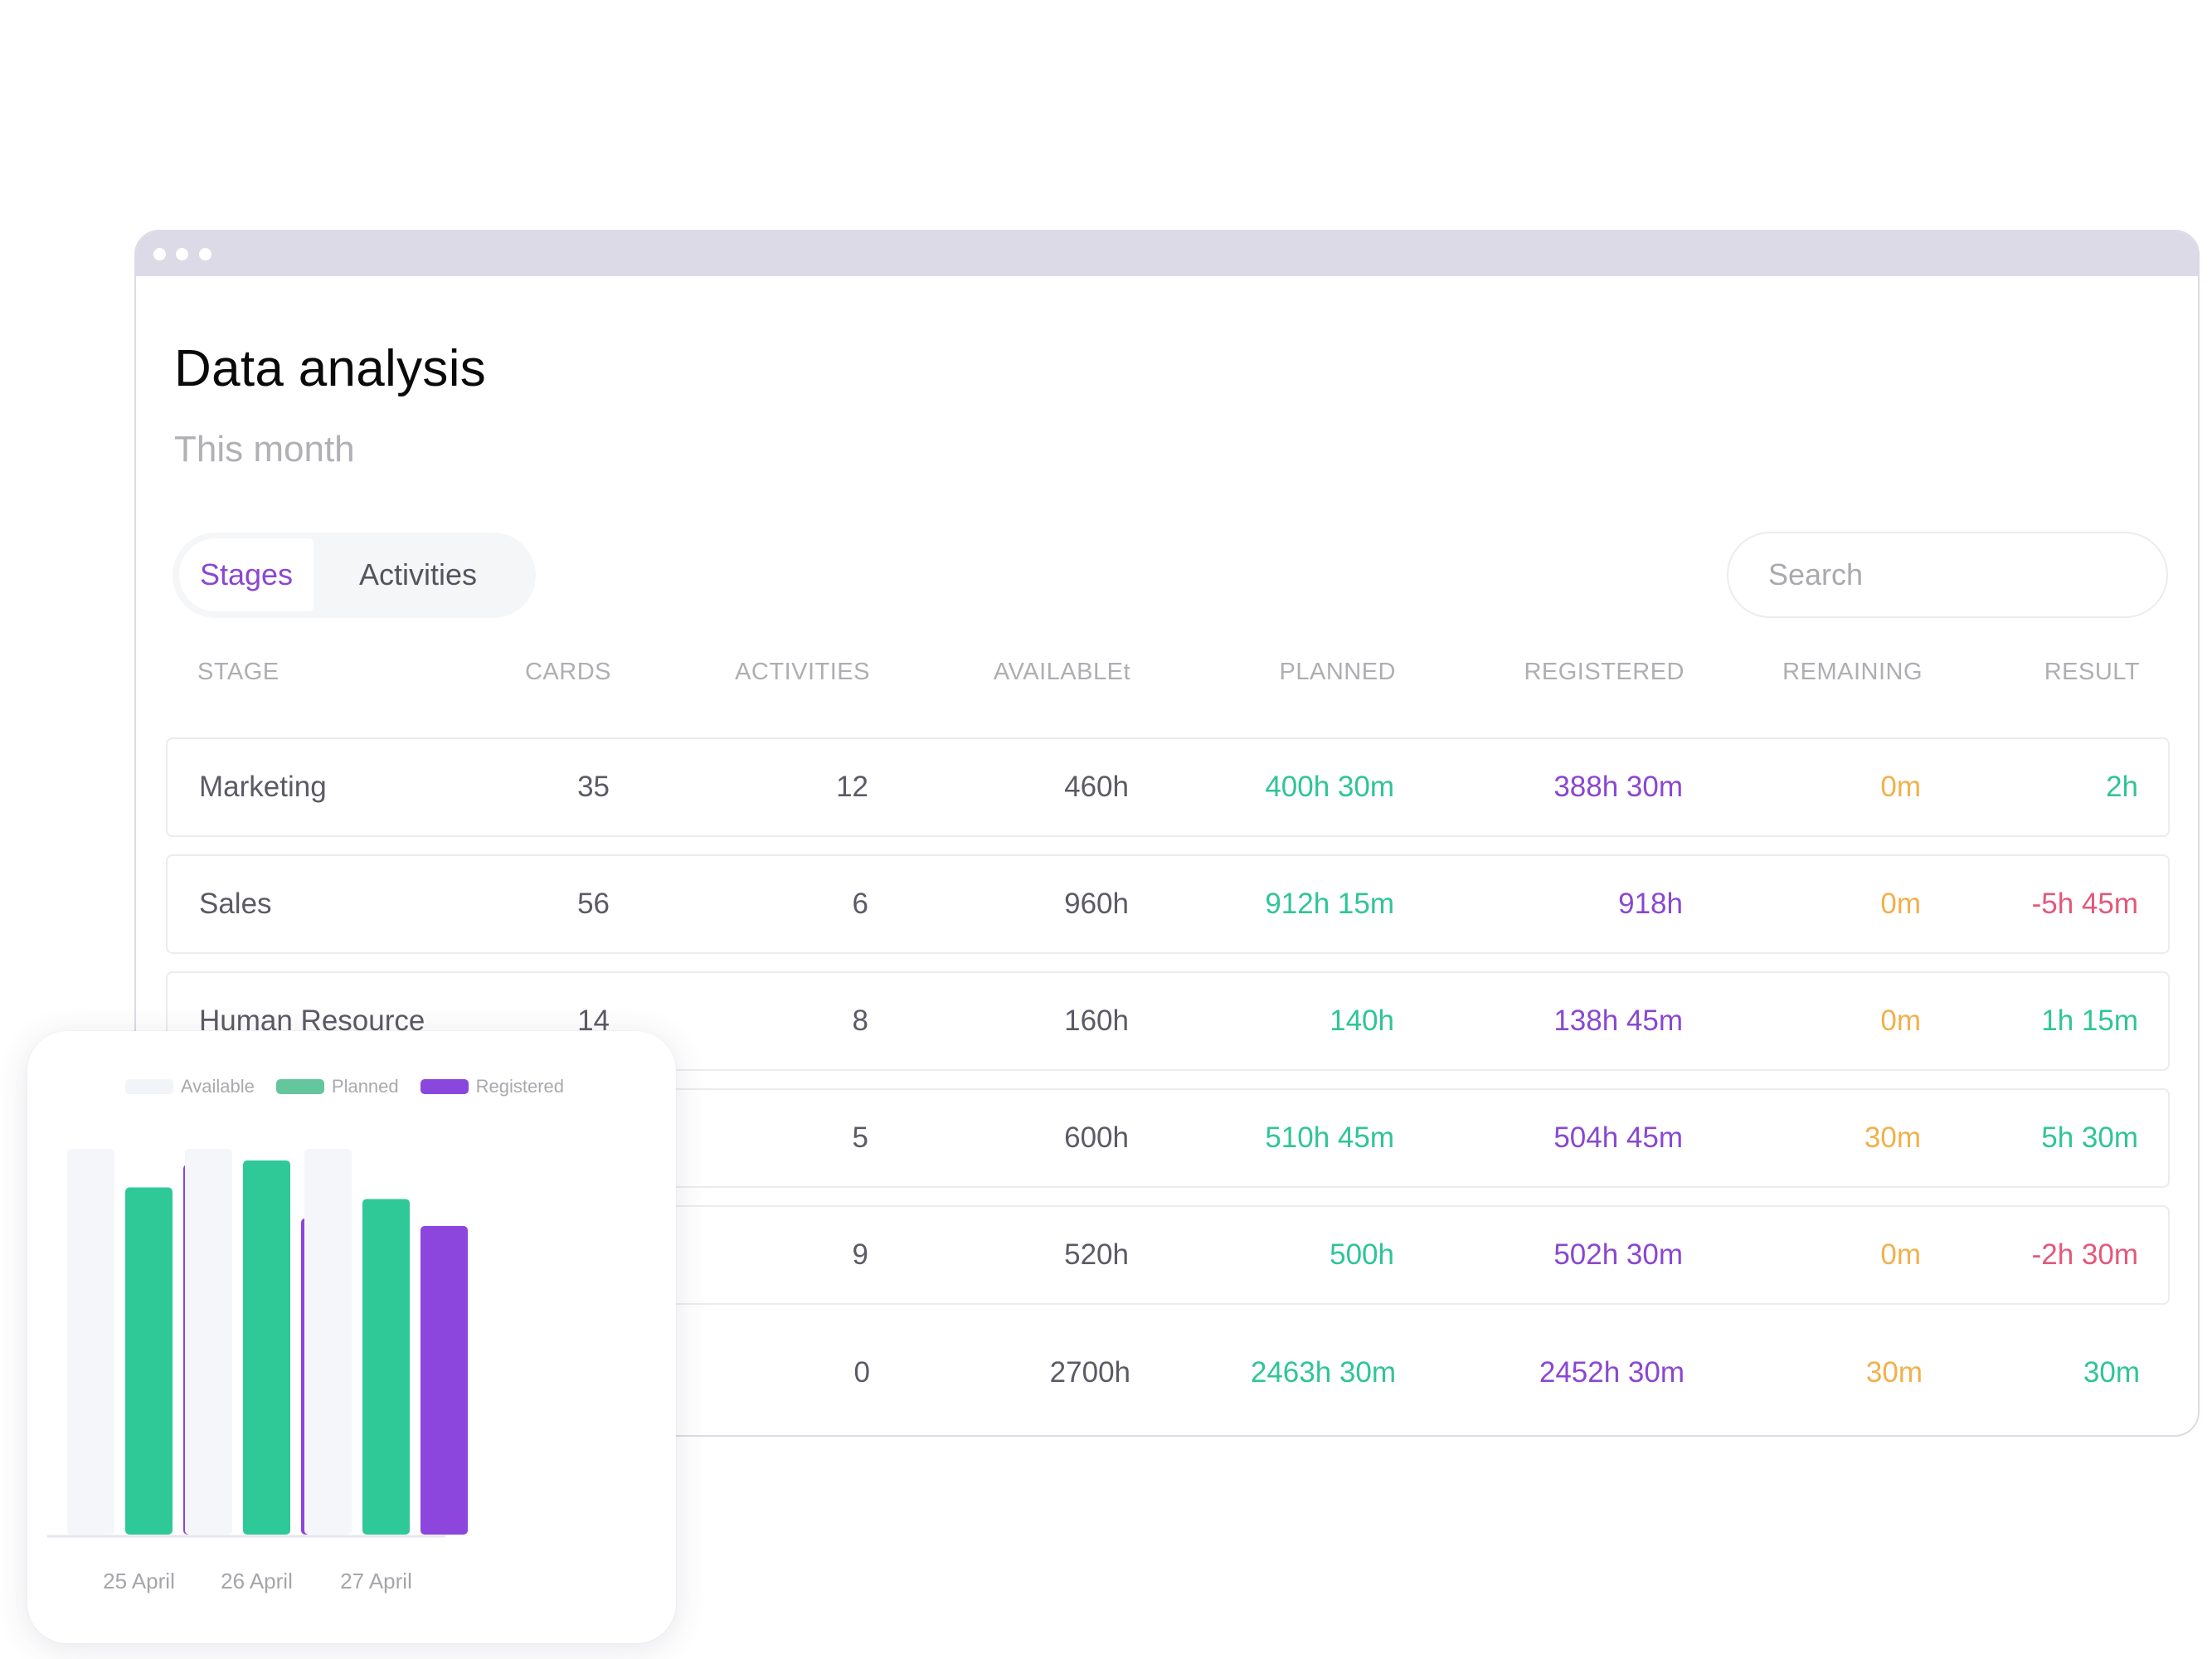  I want to click on result-cell: 30m, so click(2111, 1372).